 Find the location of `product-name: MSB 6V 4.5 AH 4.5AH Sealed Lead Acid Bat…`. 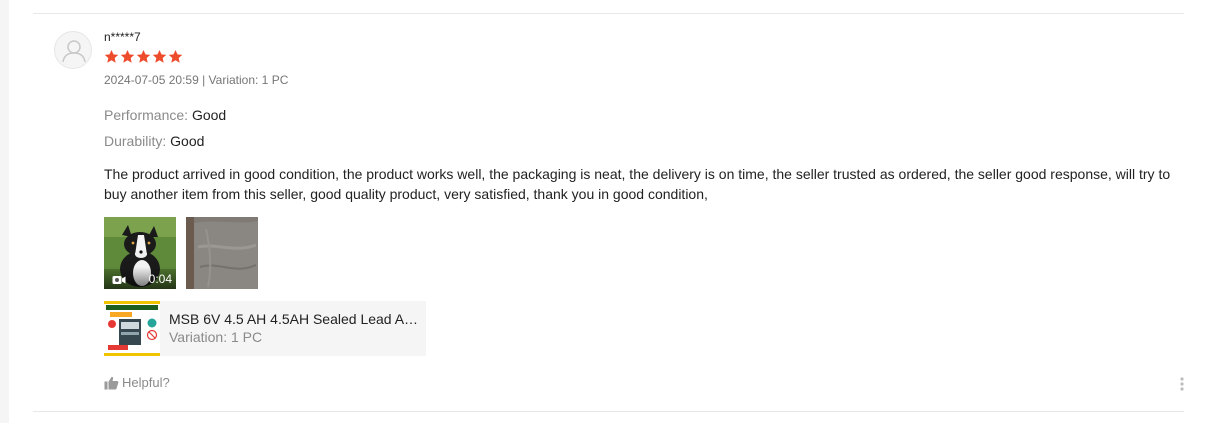

product-name: MSB 6V 4.5 AH 4.5AH Sealed Lead Acid Bat… is located at coordinates (294, 319).